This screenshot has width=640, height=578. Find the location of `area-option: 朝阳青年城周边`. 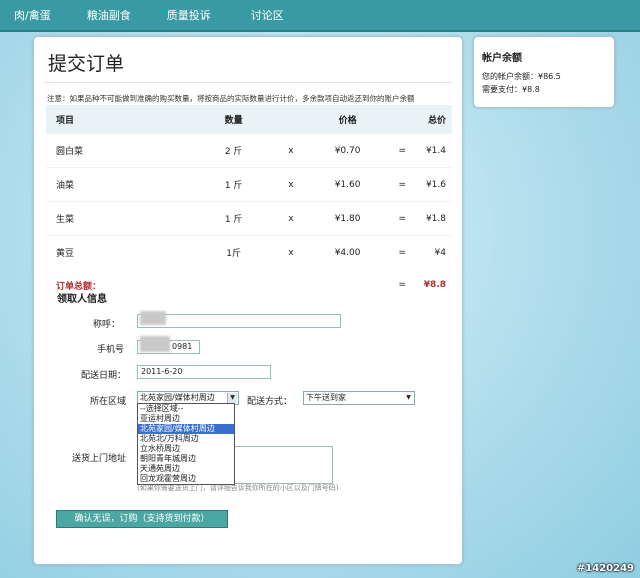

area-option: 朝阳青年城周边 is located at coordinates (186, 459).